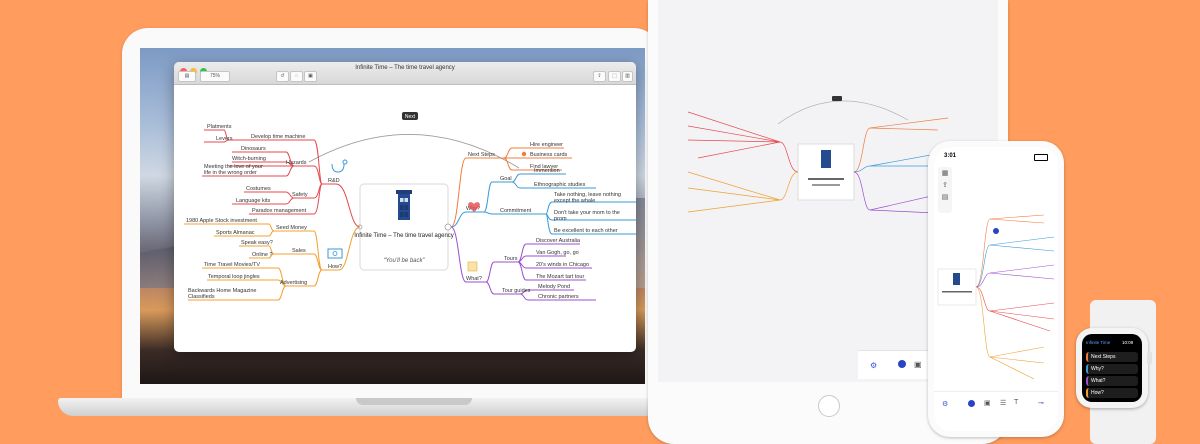 This screenshot has height=444, width=1200. What do you see at coordinates (201, 297) in the screenshot?
I see `topic-backwards-line-2: Classifieds` at bounding box center [201, 297].